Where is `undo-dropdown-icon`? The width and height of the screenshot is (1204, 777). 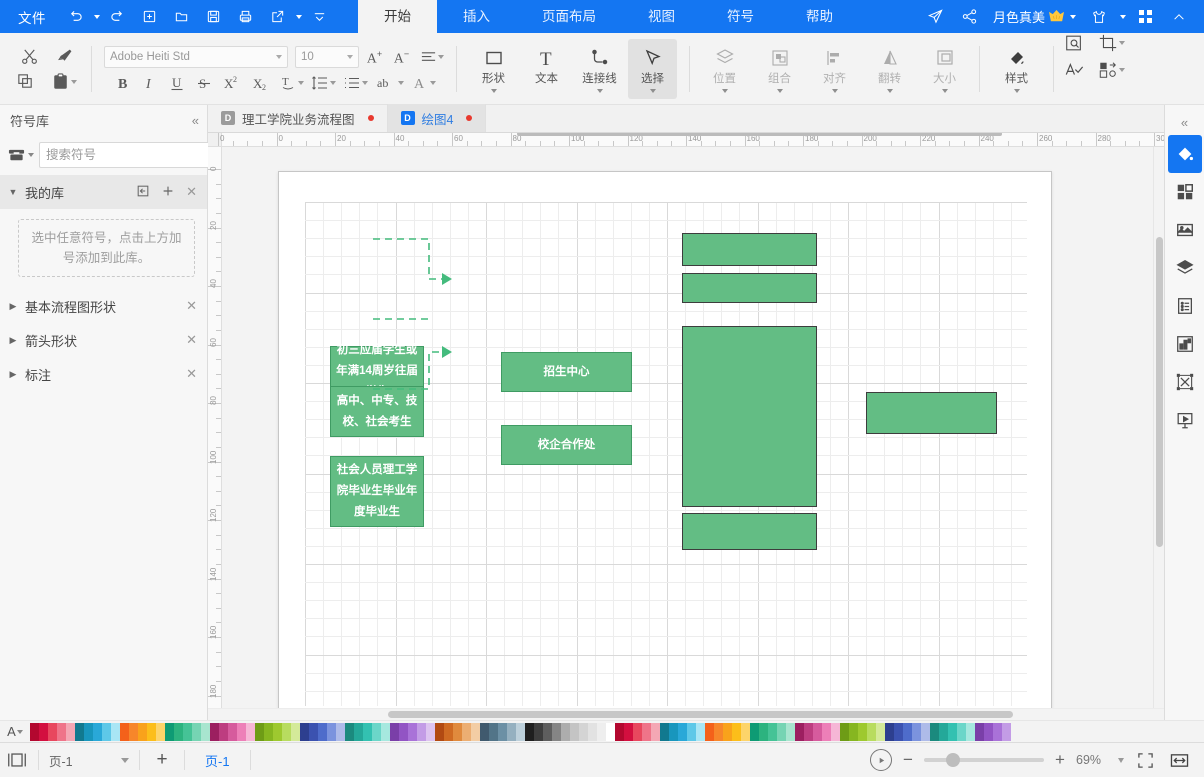
undo-dropdown-icon is located at coordinates (97, 16).